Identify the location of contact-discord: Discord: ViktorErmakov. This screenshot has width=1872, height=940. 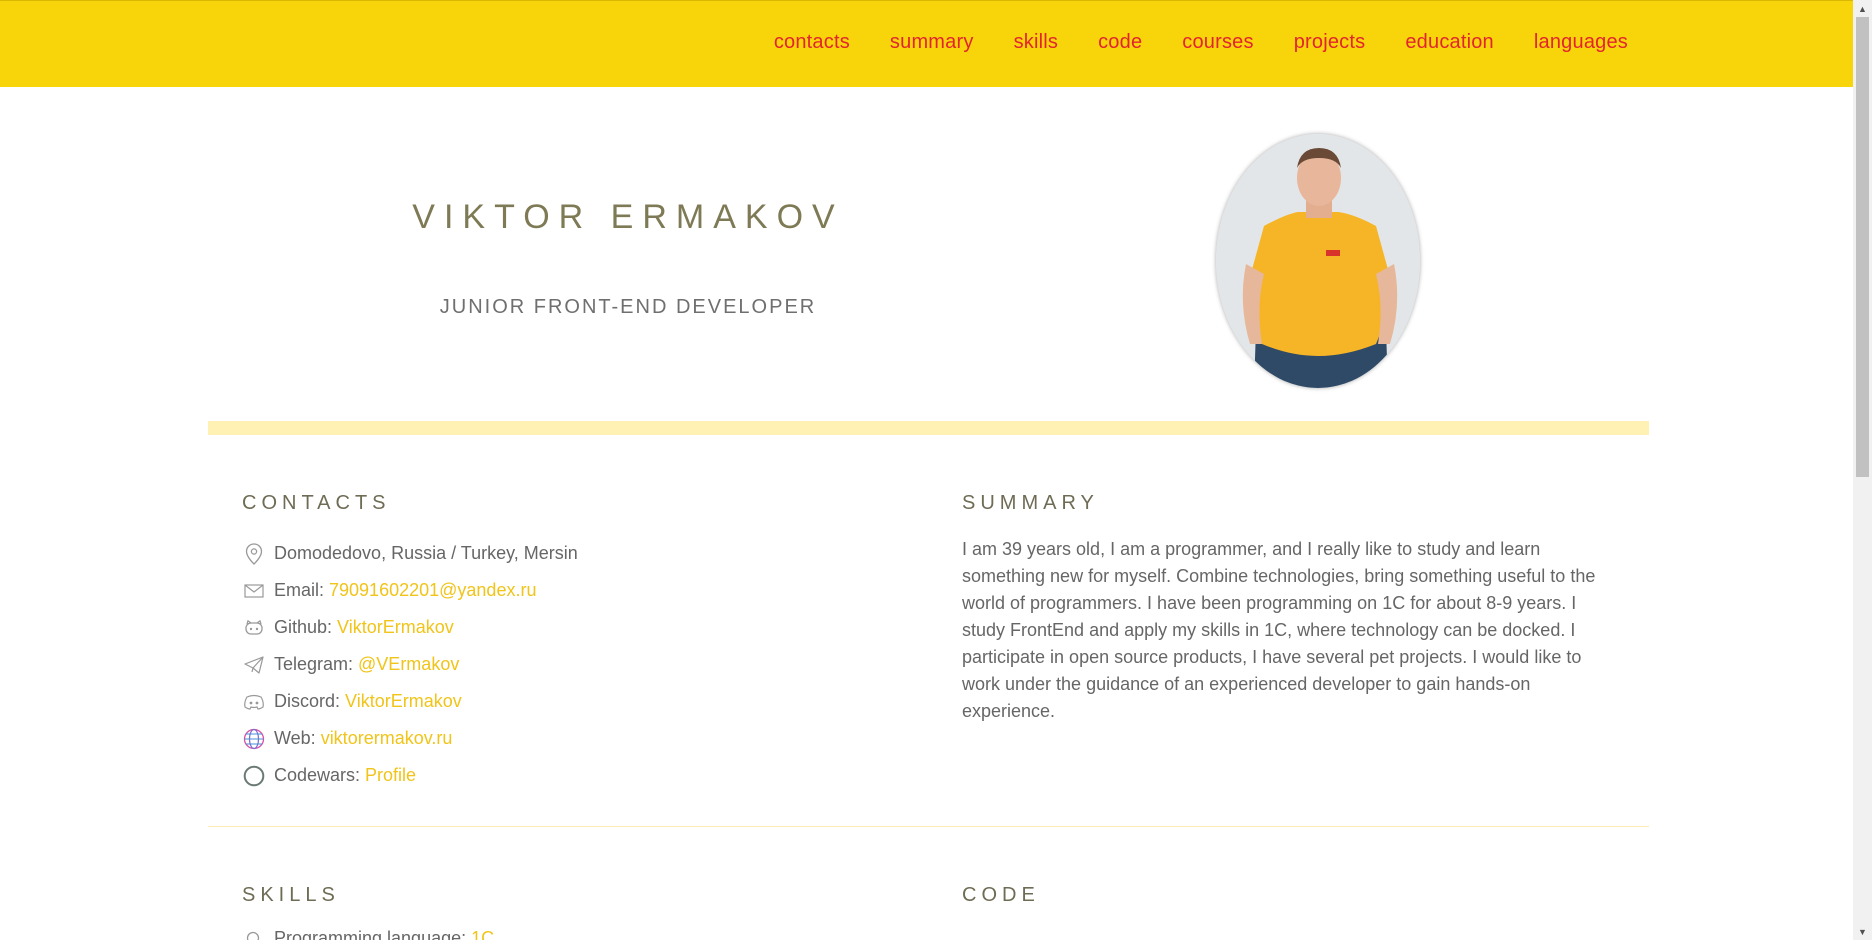
(542, 701).